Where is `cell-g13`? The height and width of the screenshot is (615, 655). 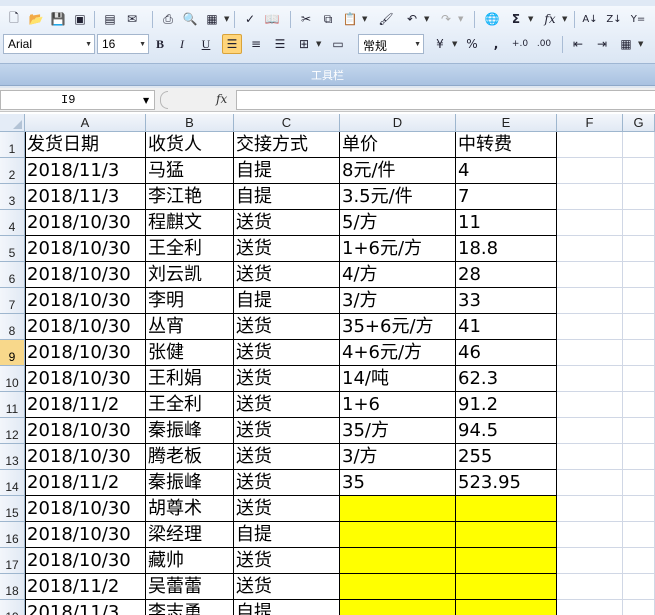 cell-g13 is located at coordinates (639, 457).